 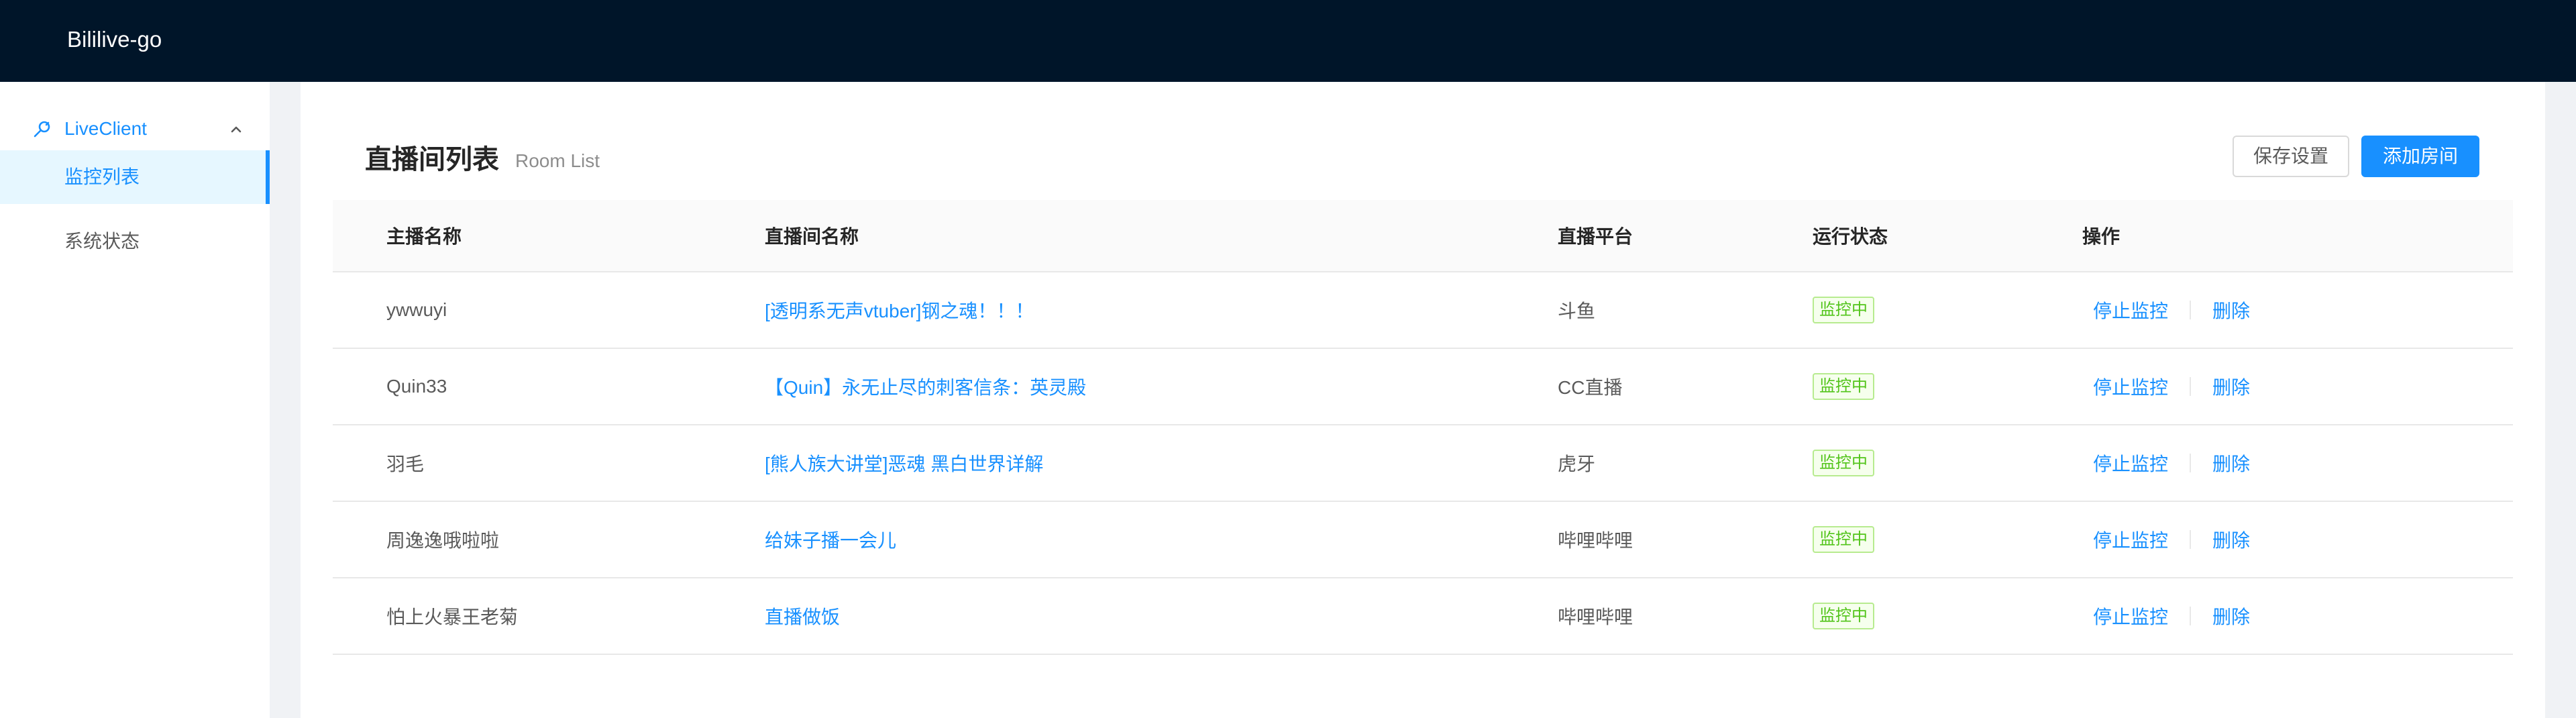 What do you see at coordinates (925, 386) in the screenshot?
I see `room-name-link: 【Quin】永无止尽的刺客信条：英灵殿` at bounding box center [925, 386].